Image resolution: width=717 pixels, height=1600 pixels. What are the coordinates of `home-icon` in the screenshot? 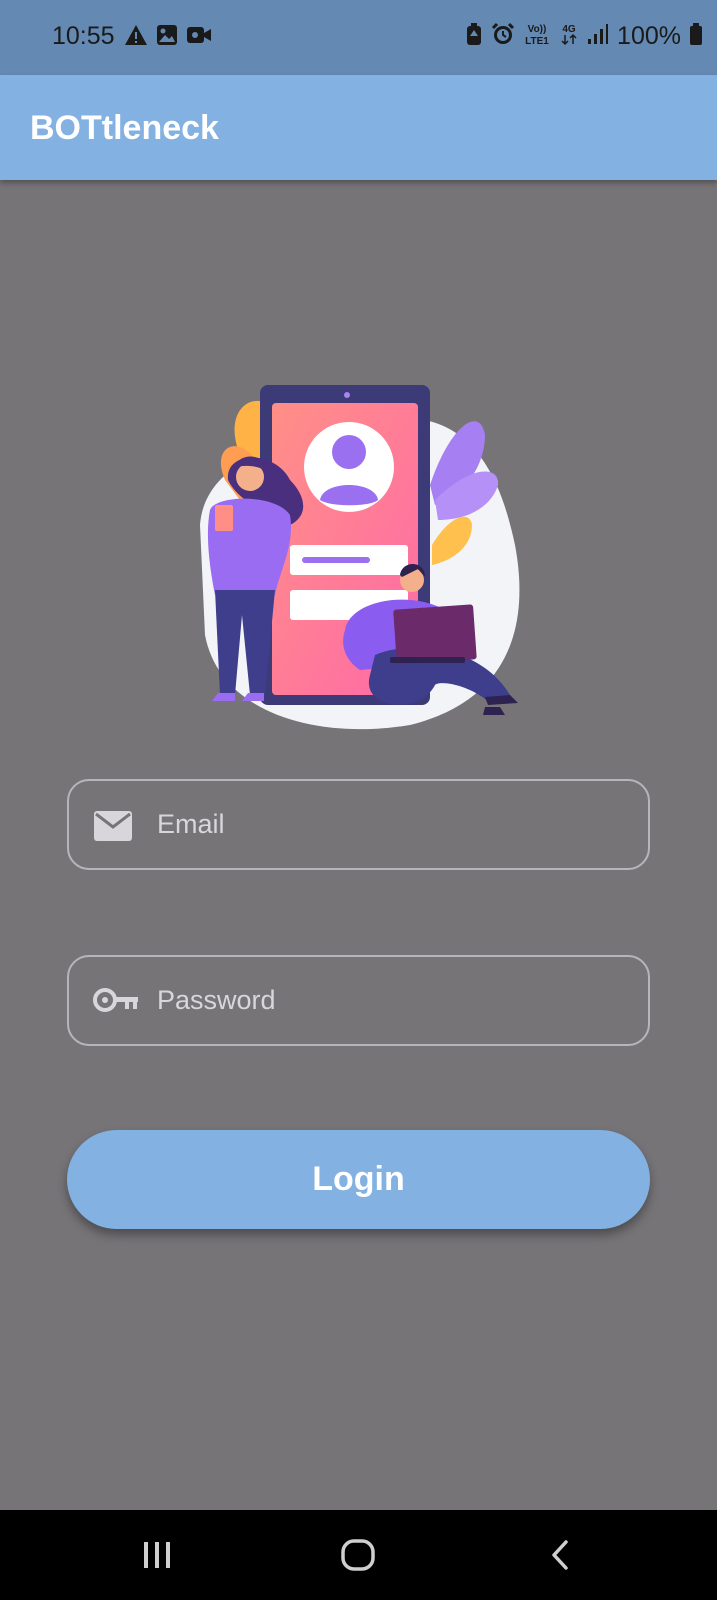 It's located at (358, 1555).